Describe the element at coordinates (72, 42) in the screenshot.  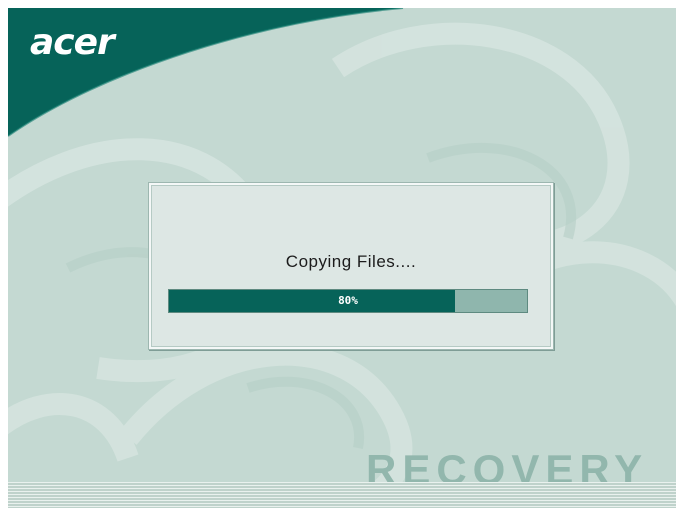
I see `acer-logo: acer` at that location.